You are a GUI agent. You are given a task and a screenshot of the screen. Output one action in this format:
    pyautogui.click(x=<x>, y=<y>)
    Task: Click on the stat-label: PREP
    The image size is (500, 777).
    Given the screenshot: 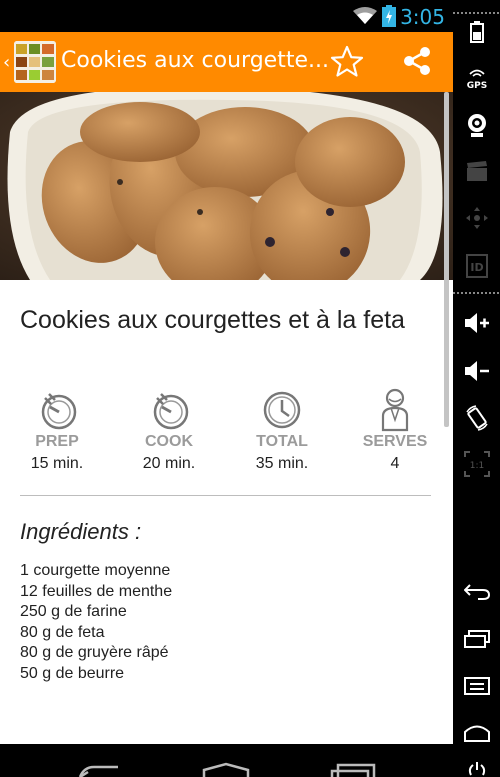 What is the action you would take?
    pyautogui.click(x=57, y=441)
    